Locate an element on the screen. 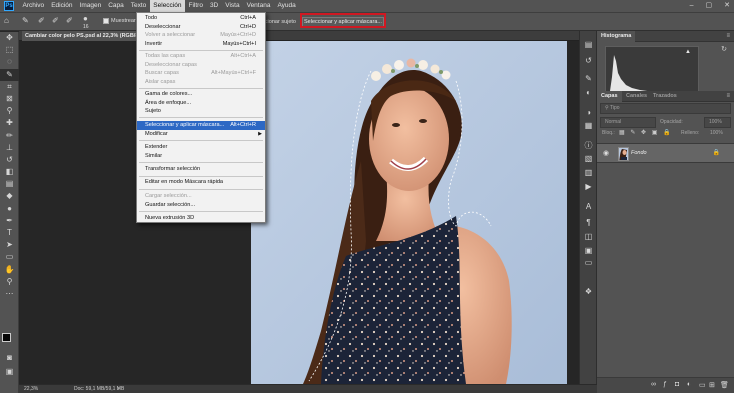 The image size is (734, 393). dodge-tool-icon: ● is located at coordinates (9, 209).